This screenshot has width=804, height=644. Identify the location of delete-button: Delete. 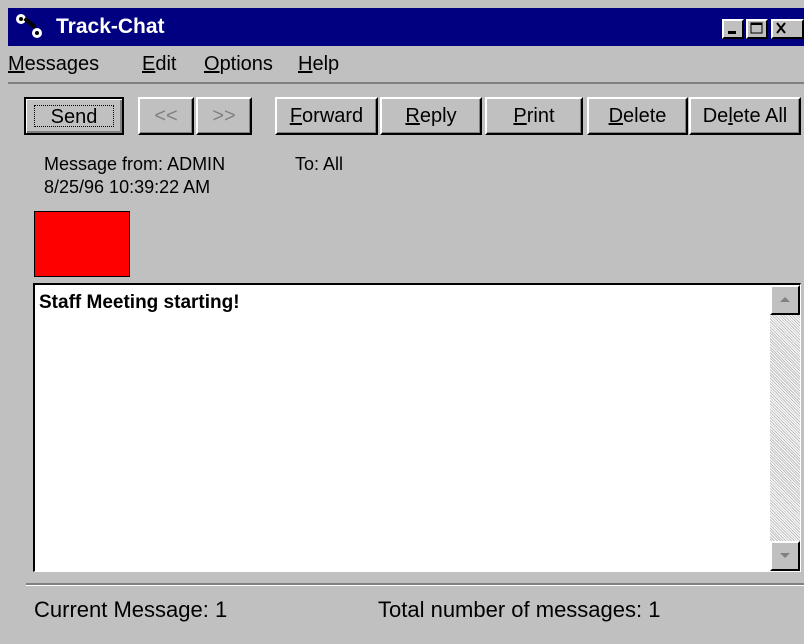
(637, 116).